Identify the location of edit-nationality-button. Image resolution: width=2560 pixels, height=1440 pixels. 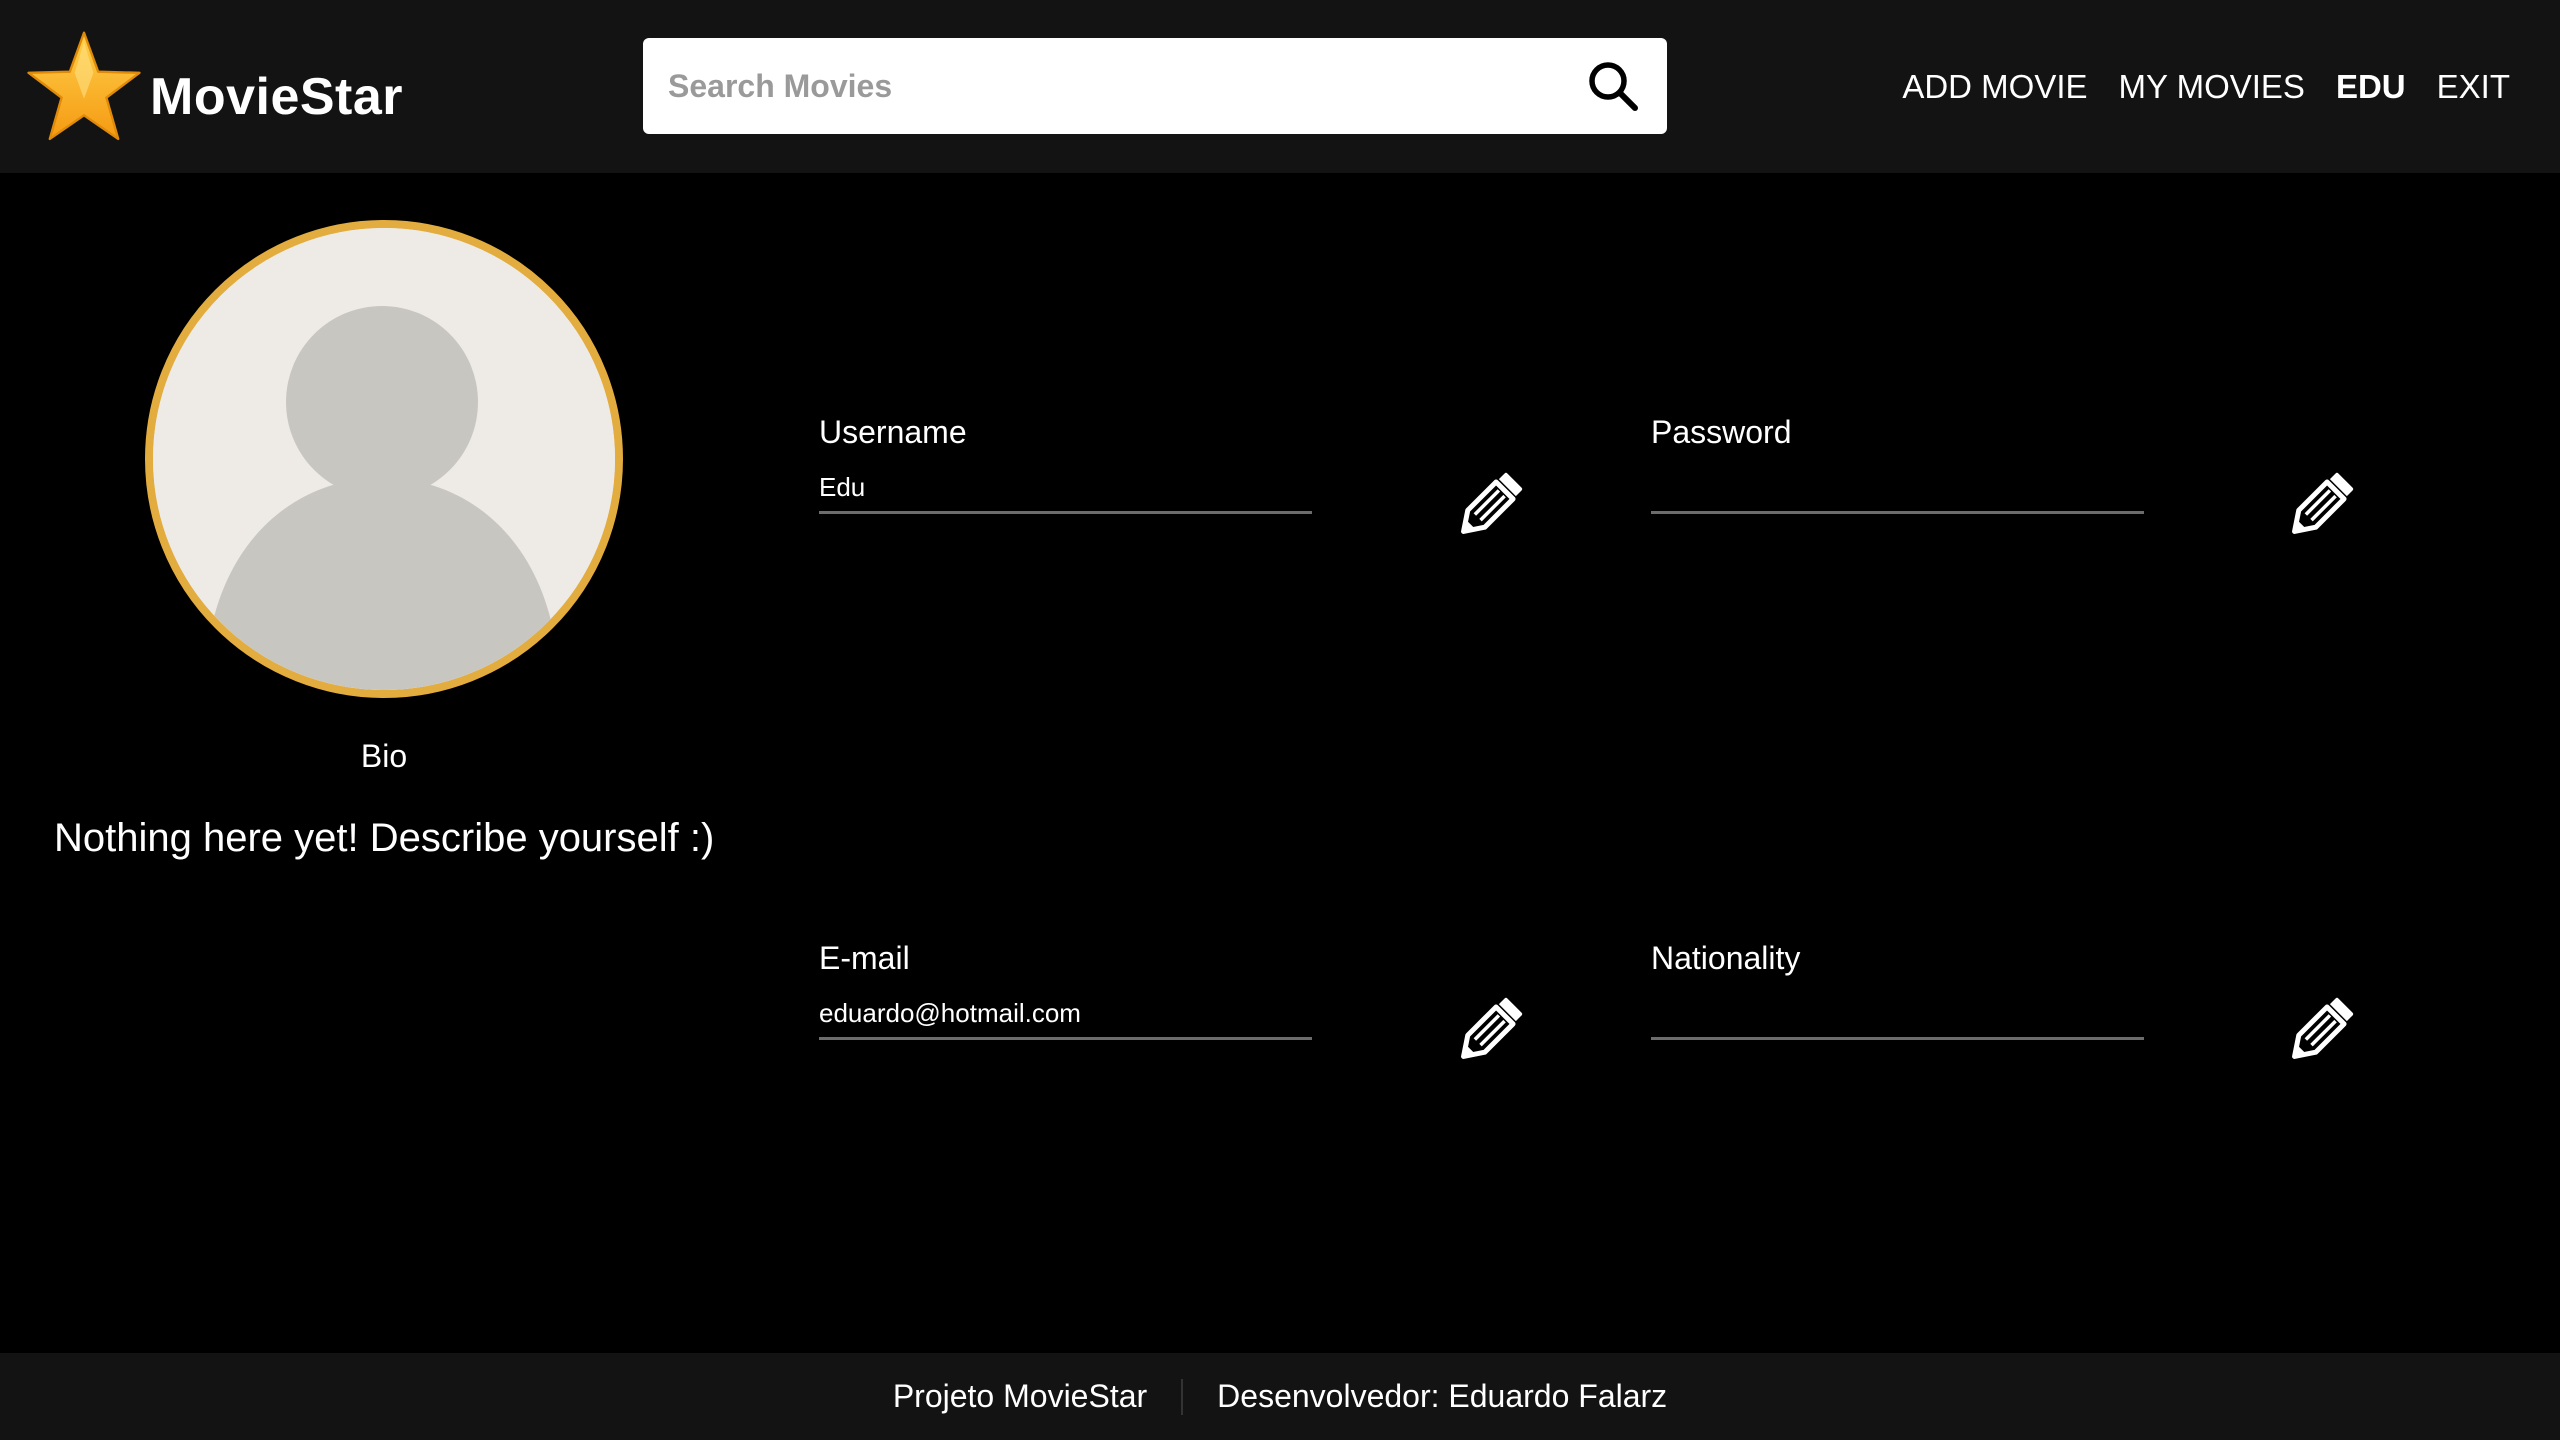
(2320, 1031).